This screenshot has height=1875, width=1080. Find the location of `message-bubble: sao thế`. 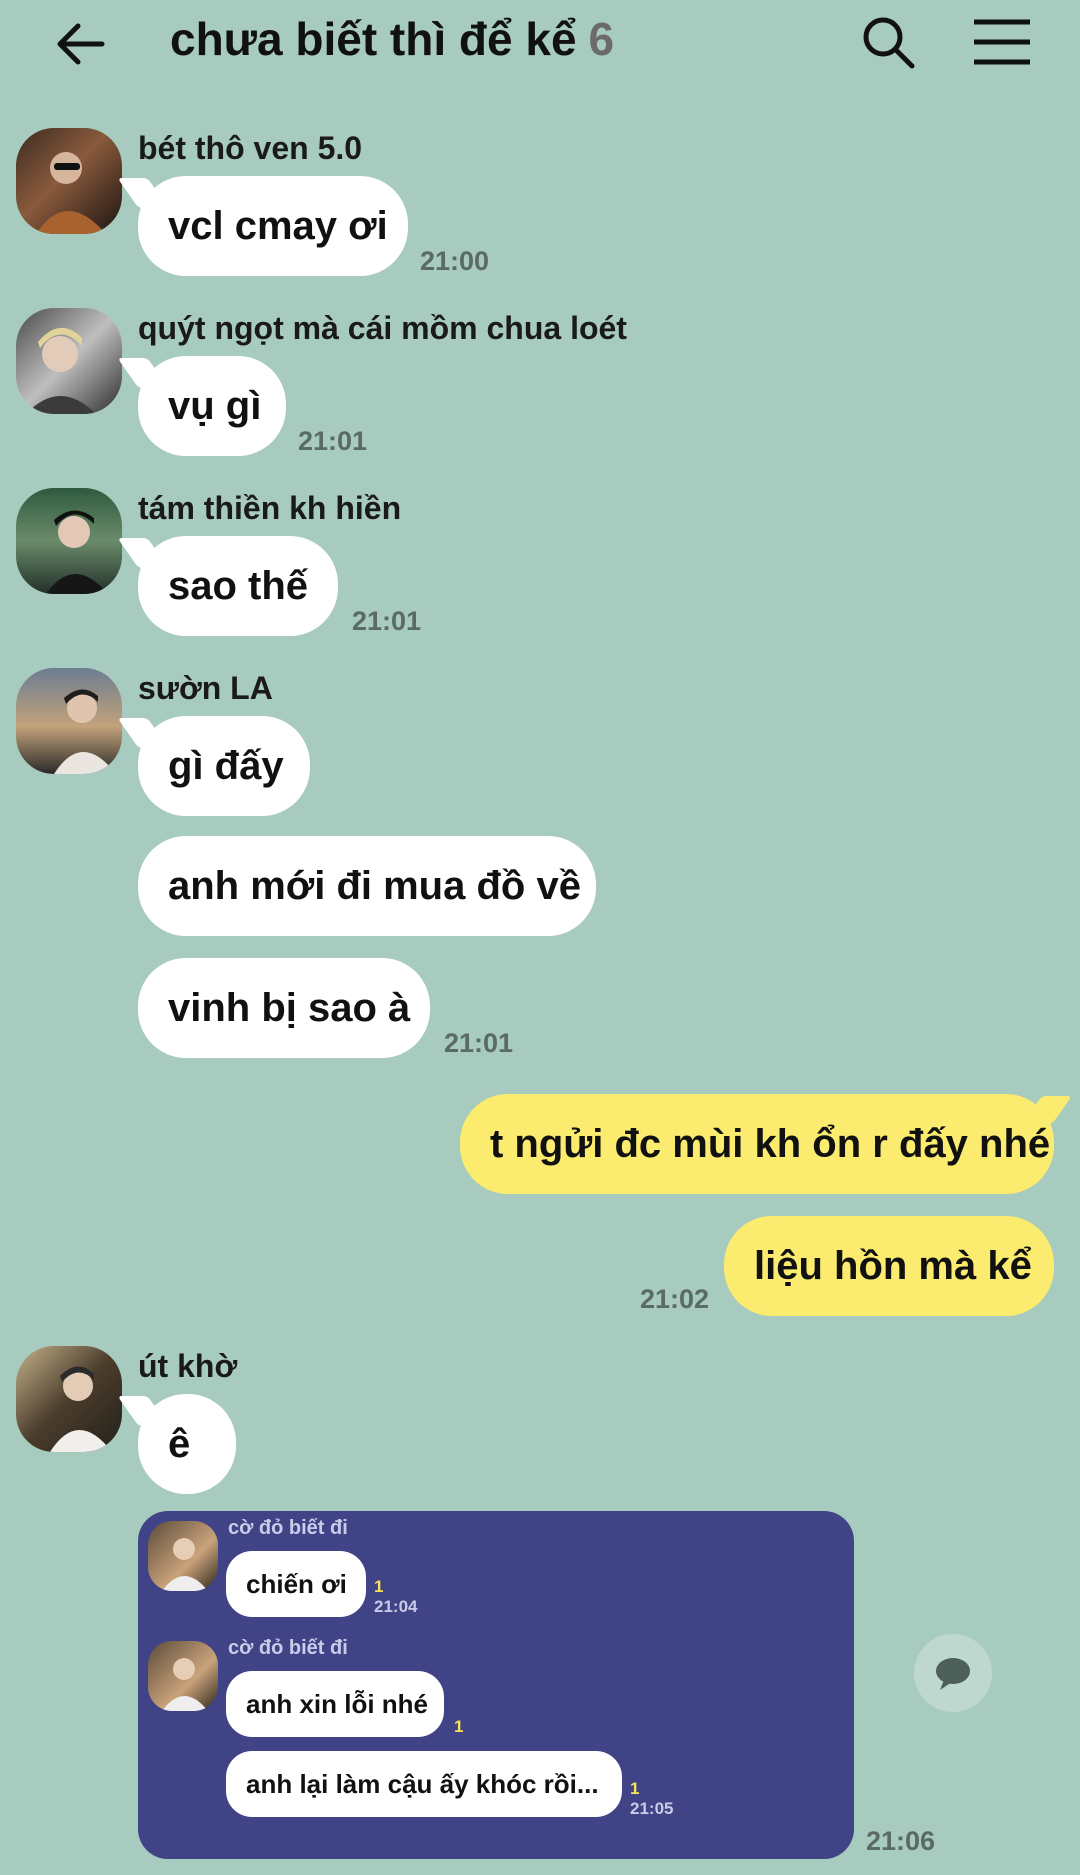

message-bubble: sao thế is located at coordinates (238, 586).